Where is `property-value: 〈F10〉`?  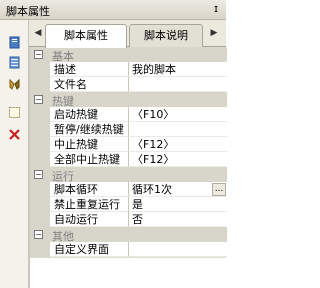 property-value: 〈F10〉 is located at coordinates (178, 114).